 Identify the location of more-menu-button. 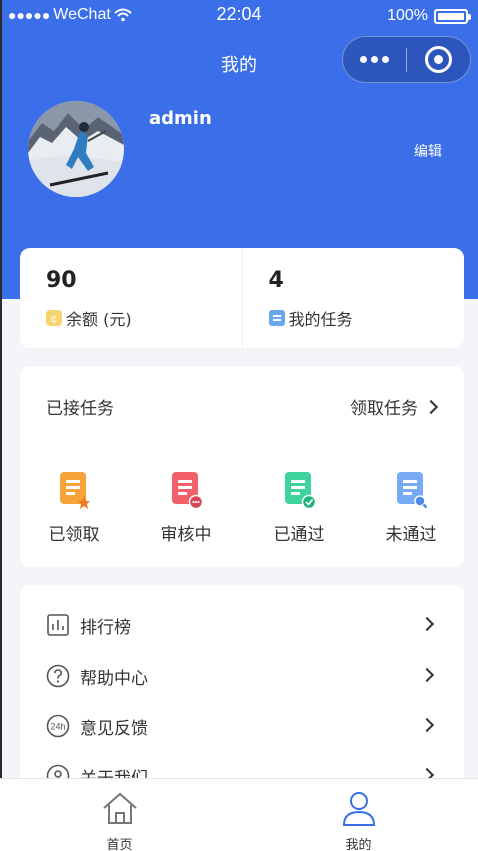
(374, 59).